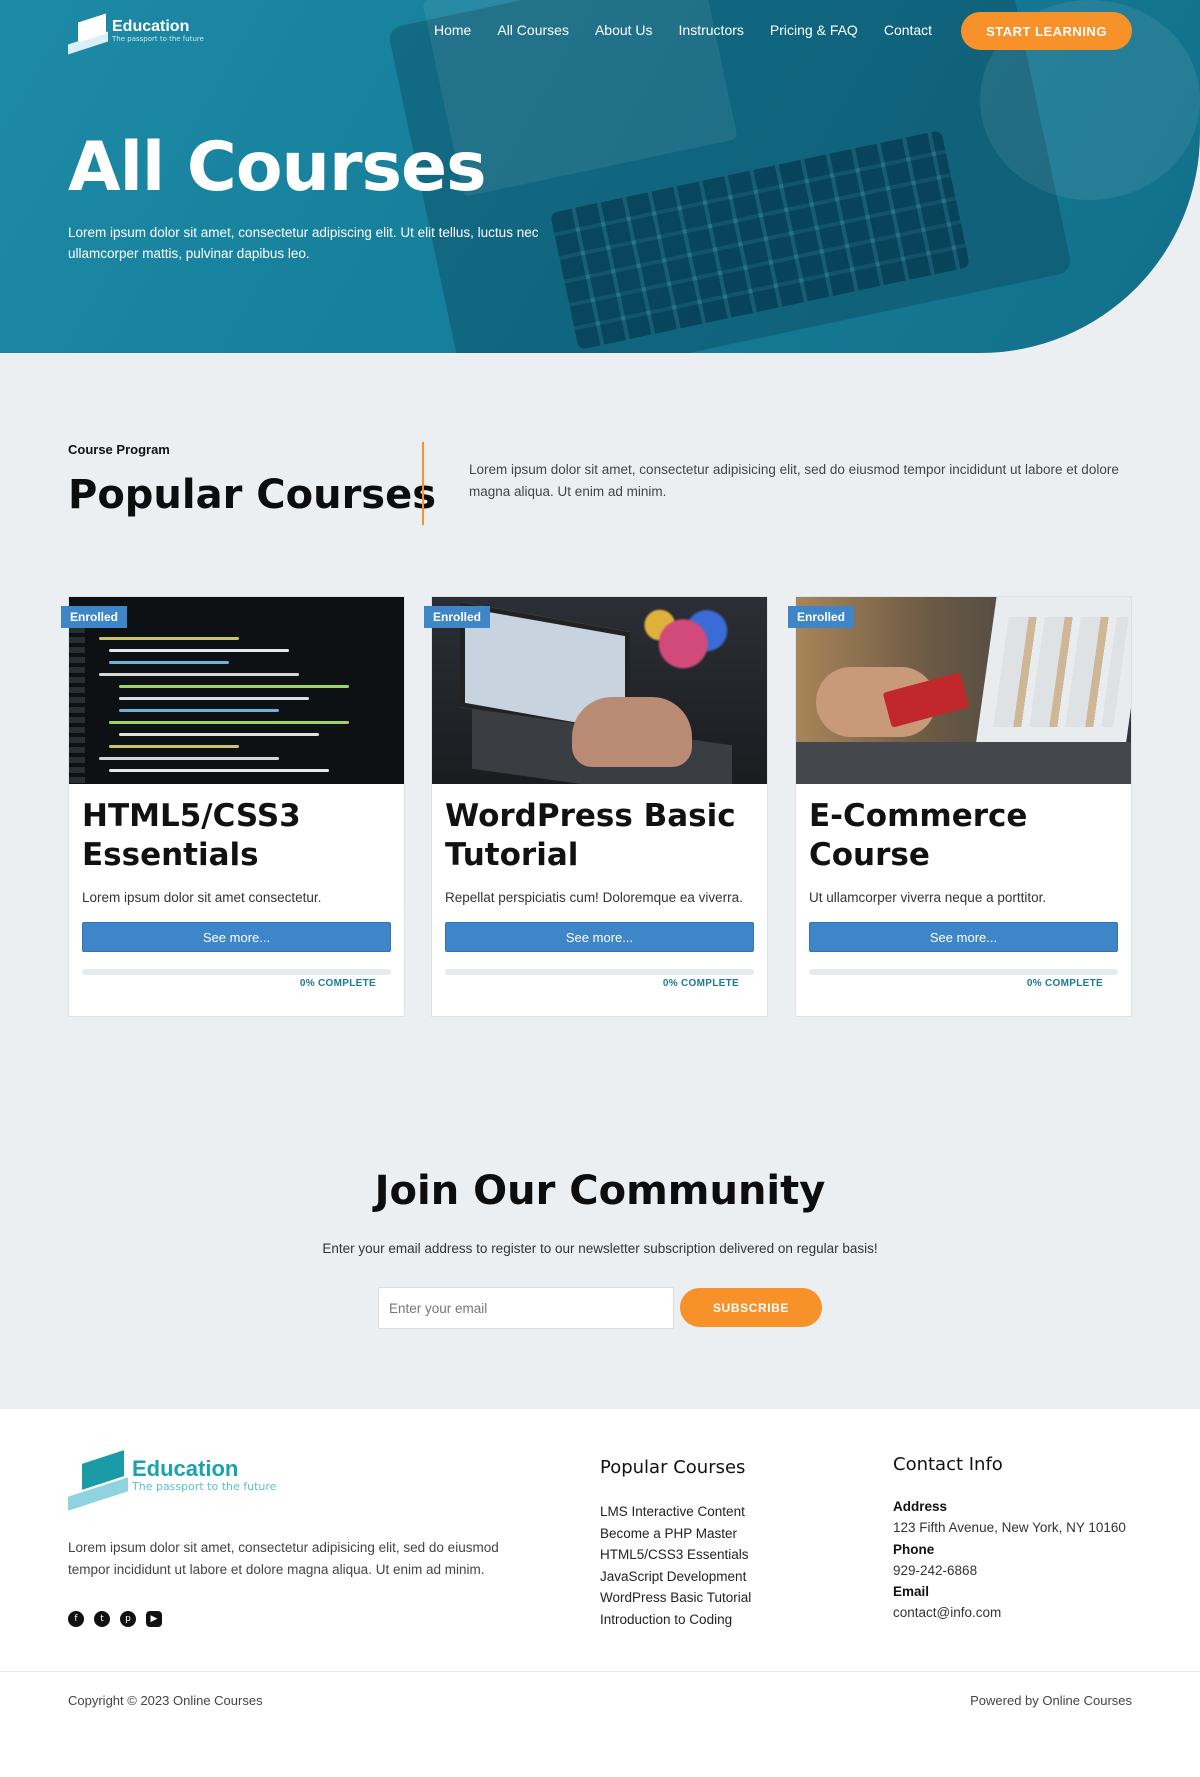 This screenshot has width=1200, height=1777. I want to click on course-title: WordPress Basic Tutorial, so click(600, 836).